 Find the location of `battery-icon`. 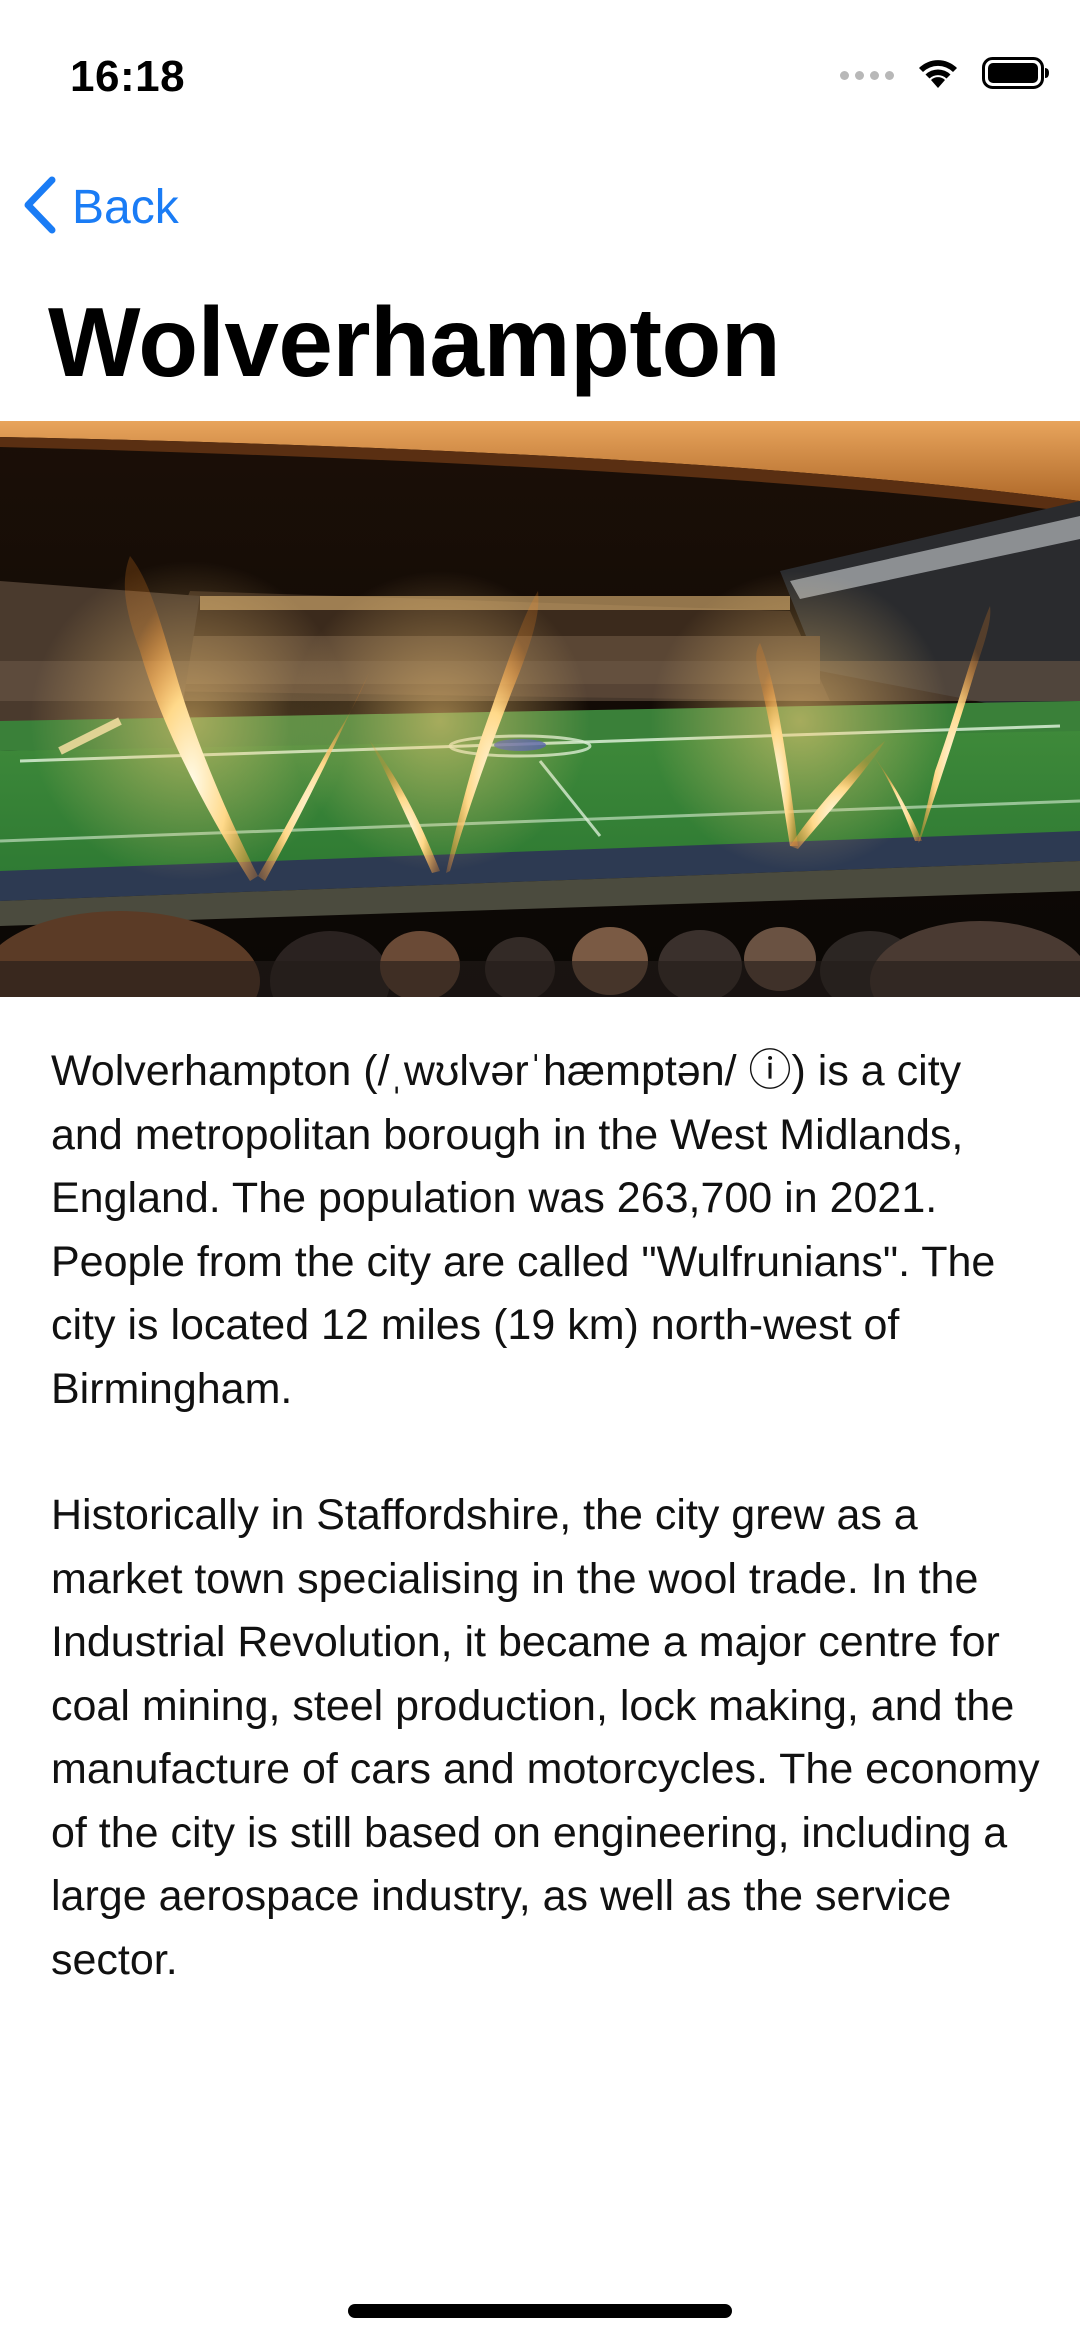

battery-icon is located at coordinates (1016, 75).